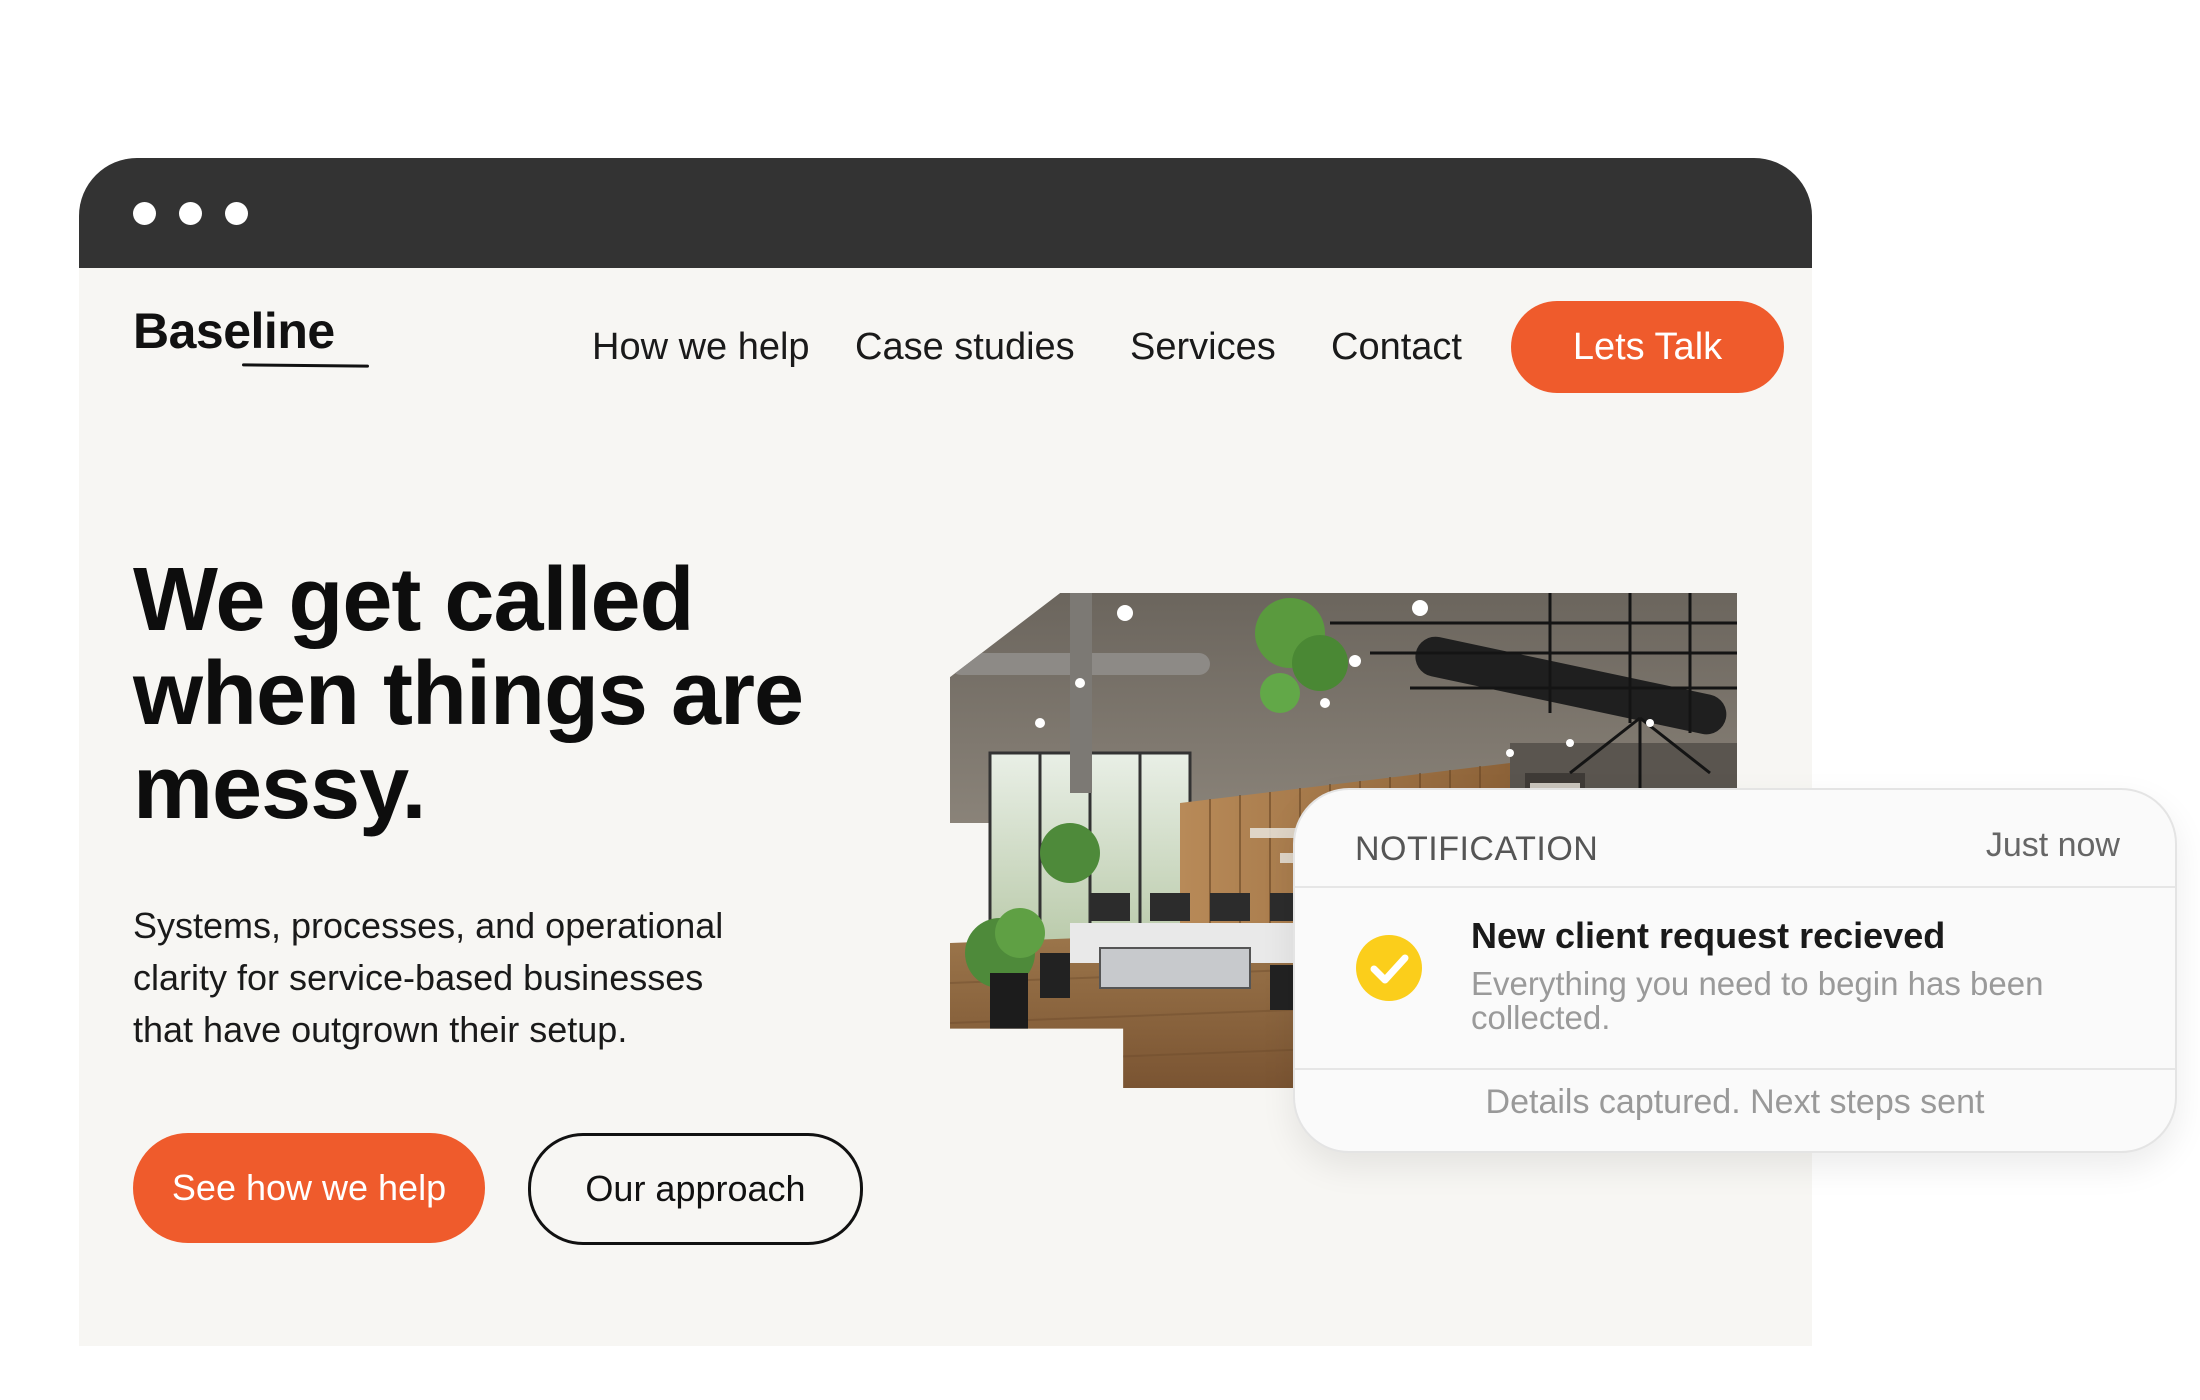  Describe the element at coordinates (280, 788) in the screenshot. I see `headline-line: messy.` at that location.